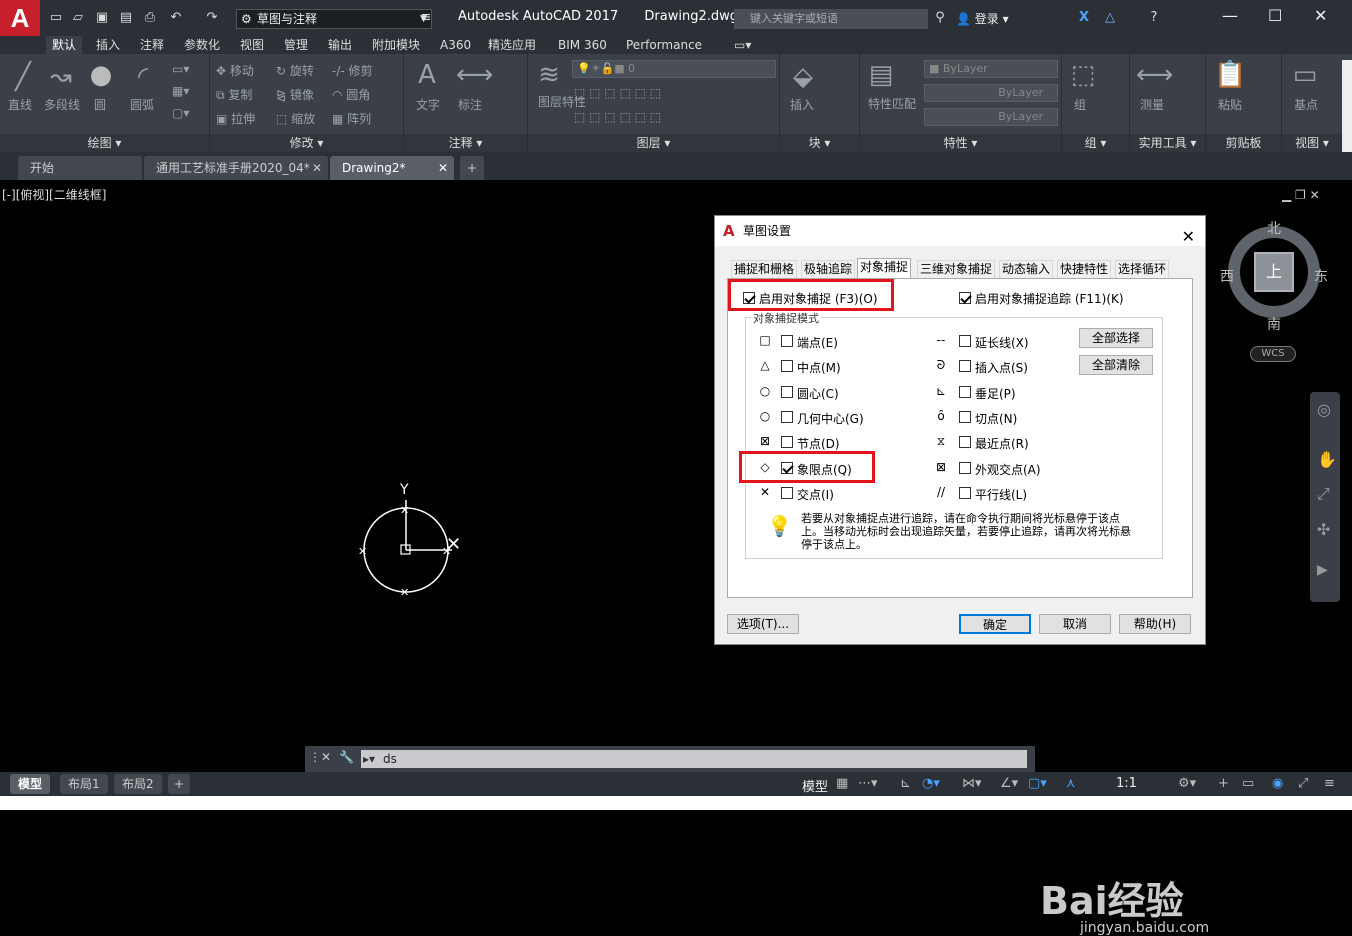  I want to click on open-icon: ▱, so click(78, 18).